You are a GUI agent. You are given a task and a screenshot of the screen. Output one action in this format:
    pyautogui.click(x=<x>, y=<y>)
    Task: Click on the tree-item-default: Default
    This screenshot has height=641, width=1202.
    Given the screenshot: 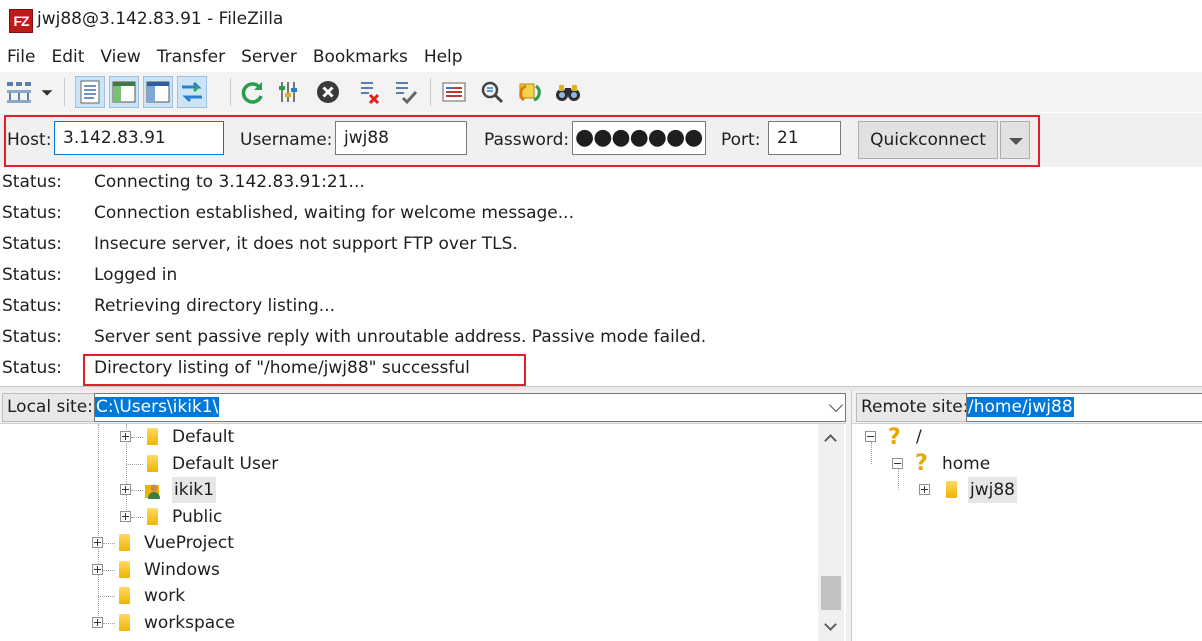 What is the action you would take?
    pyautogui.click(x=203, y=437)
    